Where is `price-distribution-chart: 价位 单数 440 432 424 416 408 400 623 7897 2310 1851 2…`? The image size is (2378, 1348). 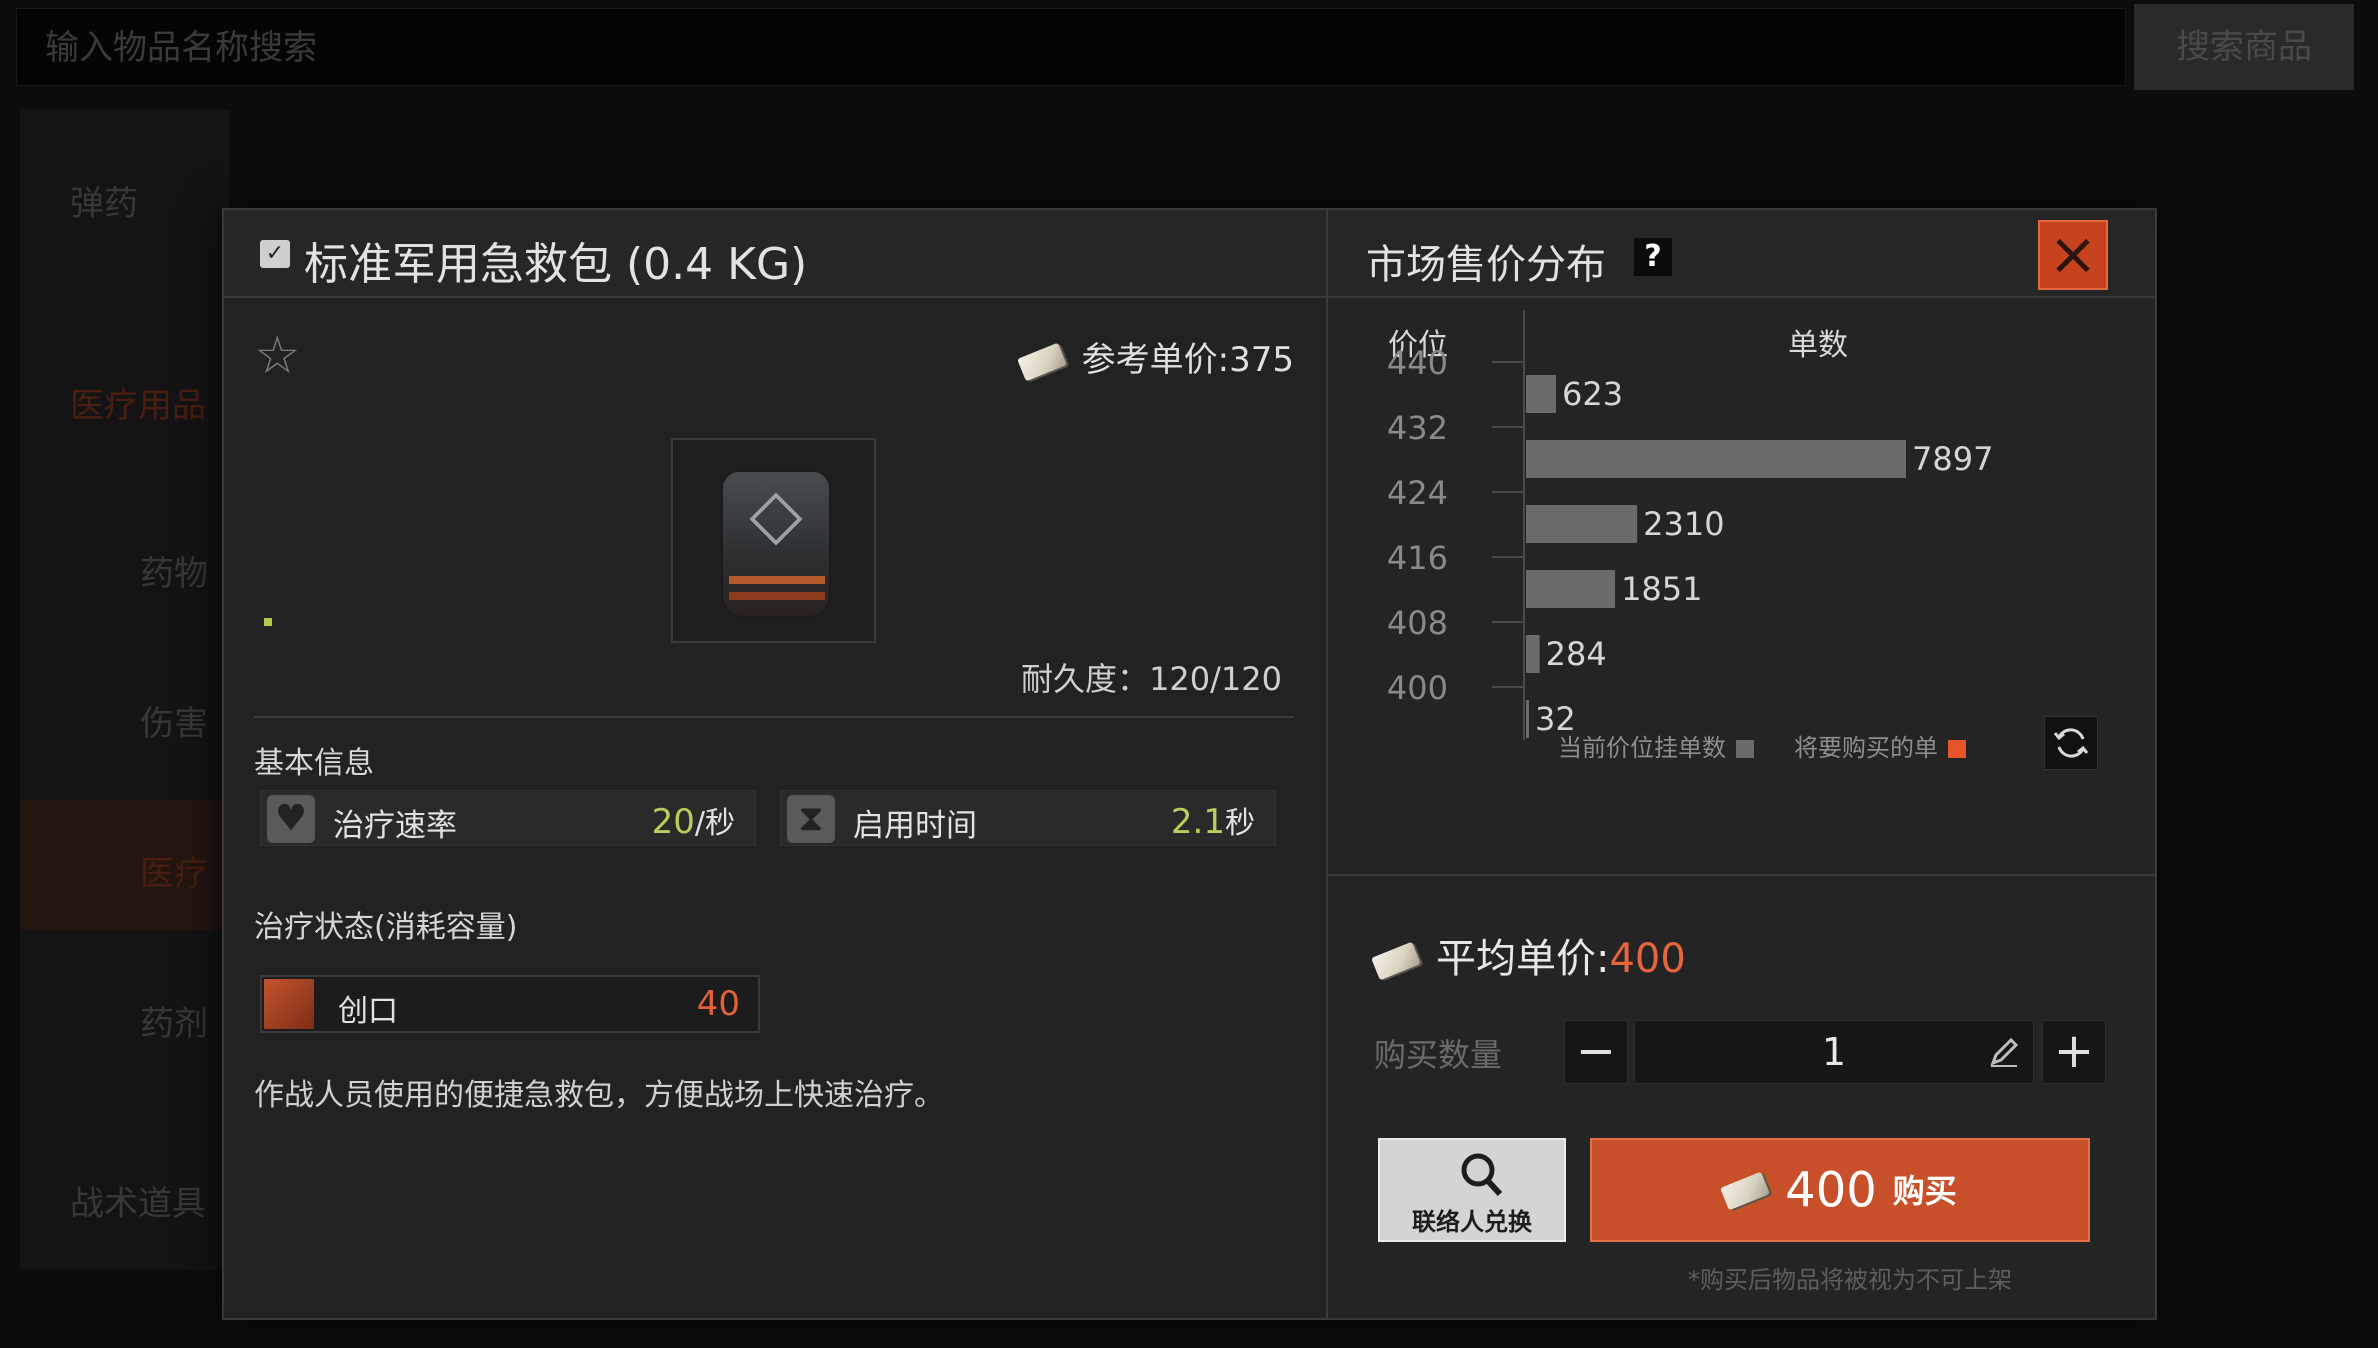 price-distribution-chart: 价位 单数 440 432 424 416 408 400 623 7897 2310 1851 2… is located at coordinates (1742, 535).